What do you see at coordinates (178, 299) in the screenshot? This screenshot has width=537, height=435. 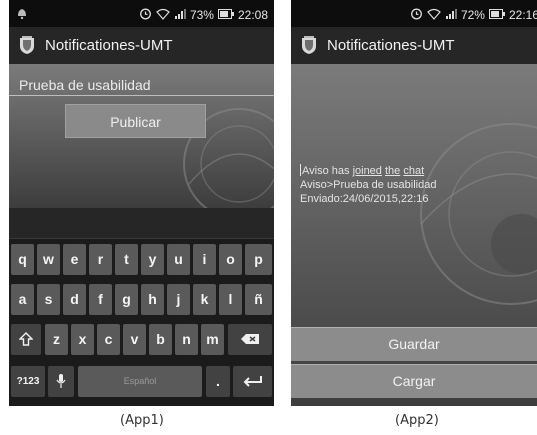 I see `key-j: j` at bounding box center [178, 299].